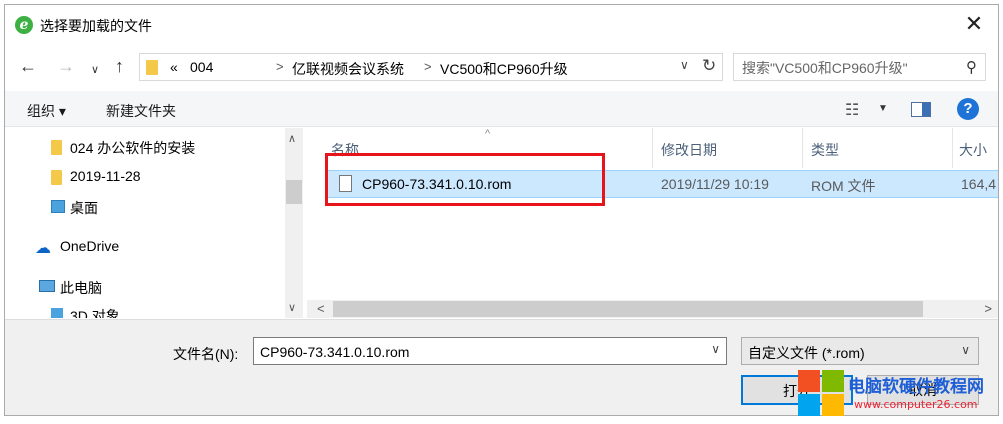 The image size is (1003, 424). I want to click on file-size: 164,4, so click(979, 184).